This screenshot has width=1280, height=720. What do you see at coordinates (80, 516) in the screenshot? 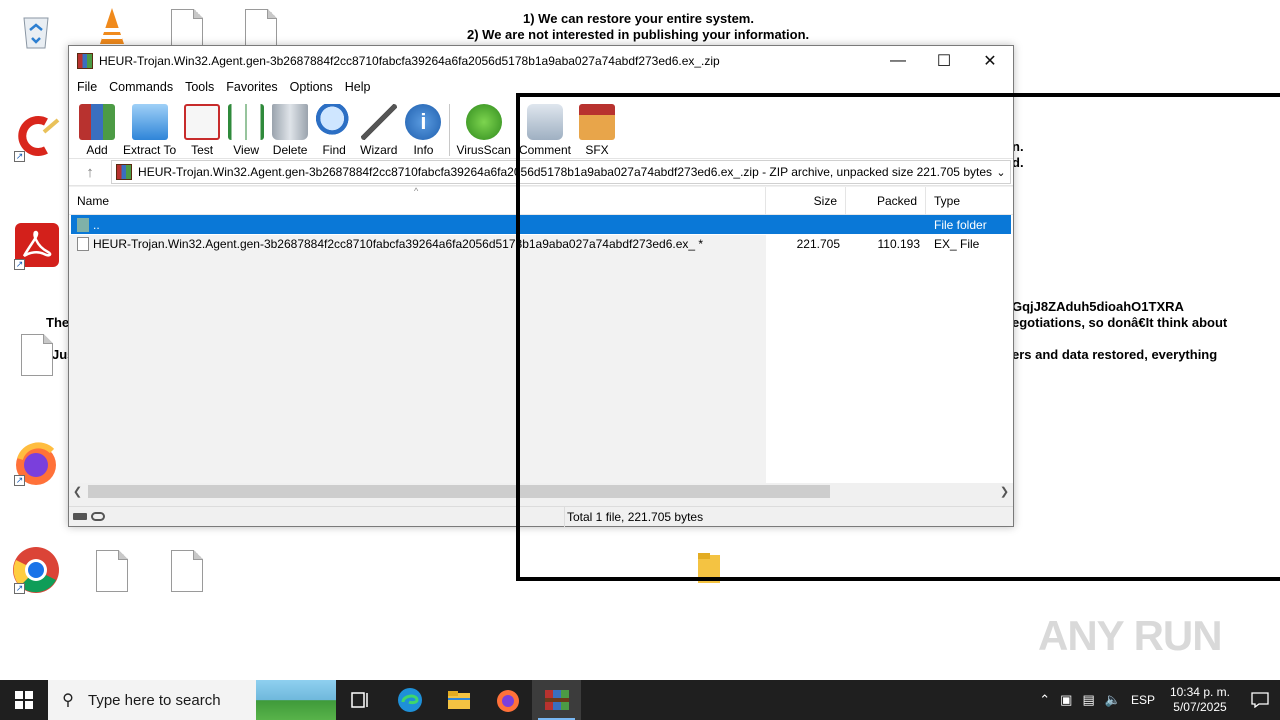
I see `drive-icon` at bounding box center [80, 516].